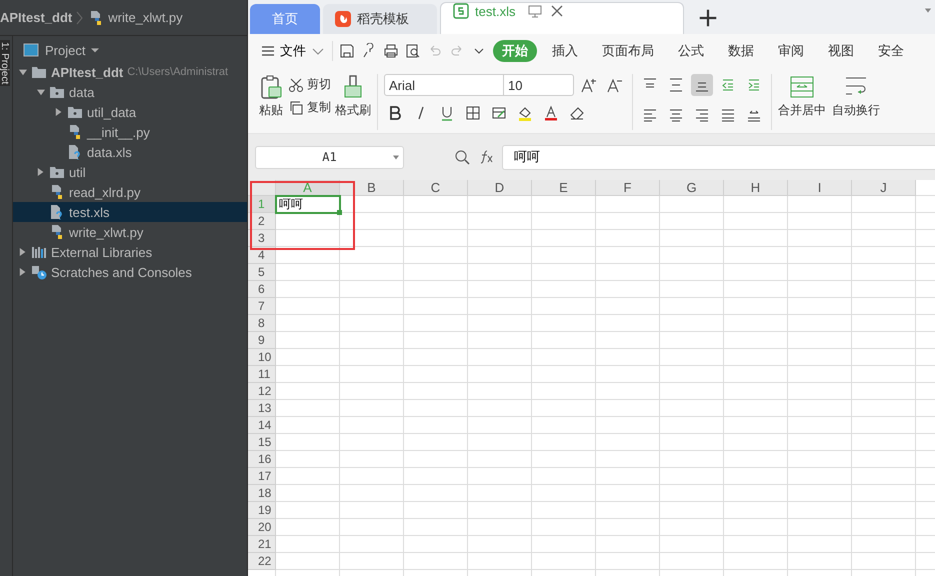 This screenshot has height=576, width=935. Describe the element at coordinates (271, 102) in the screenshot. I see `paste-button: 粘贴` at that location.